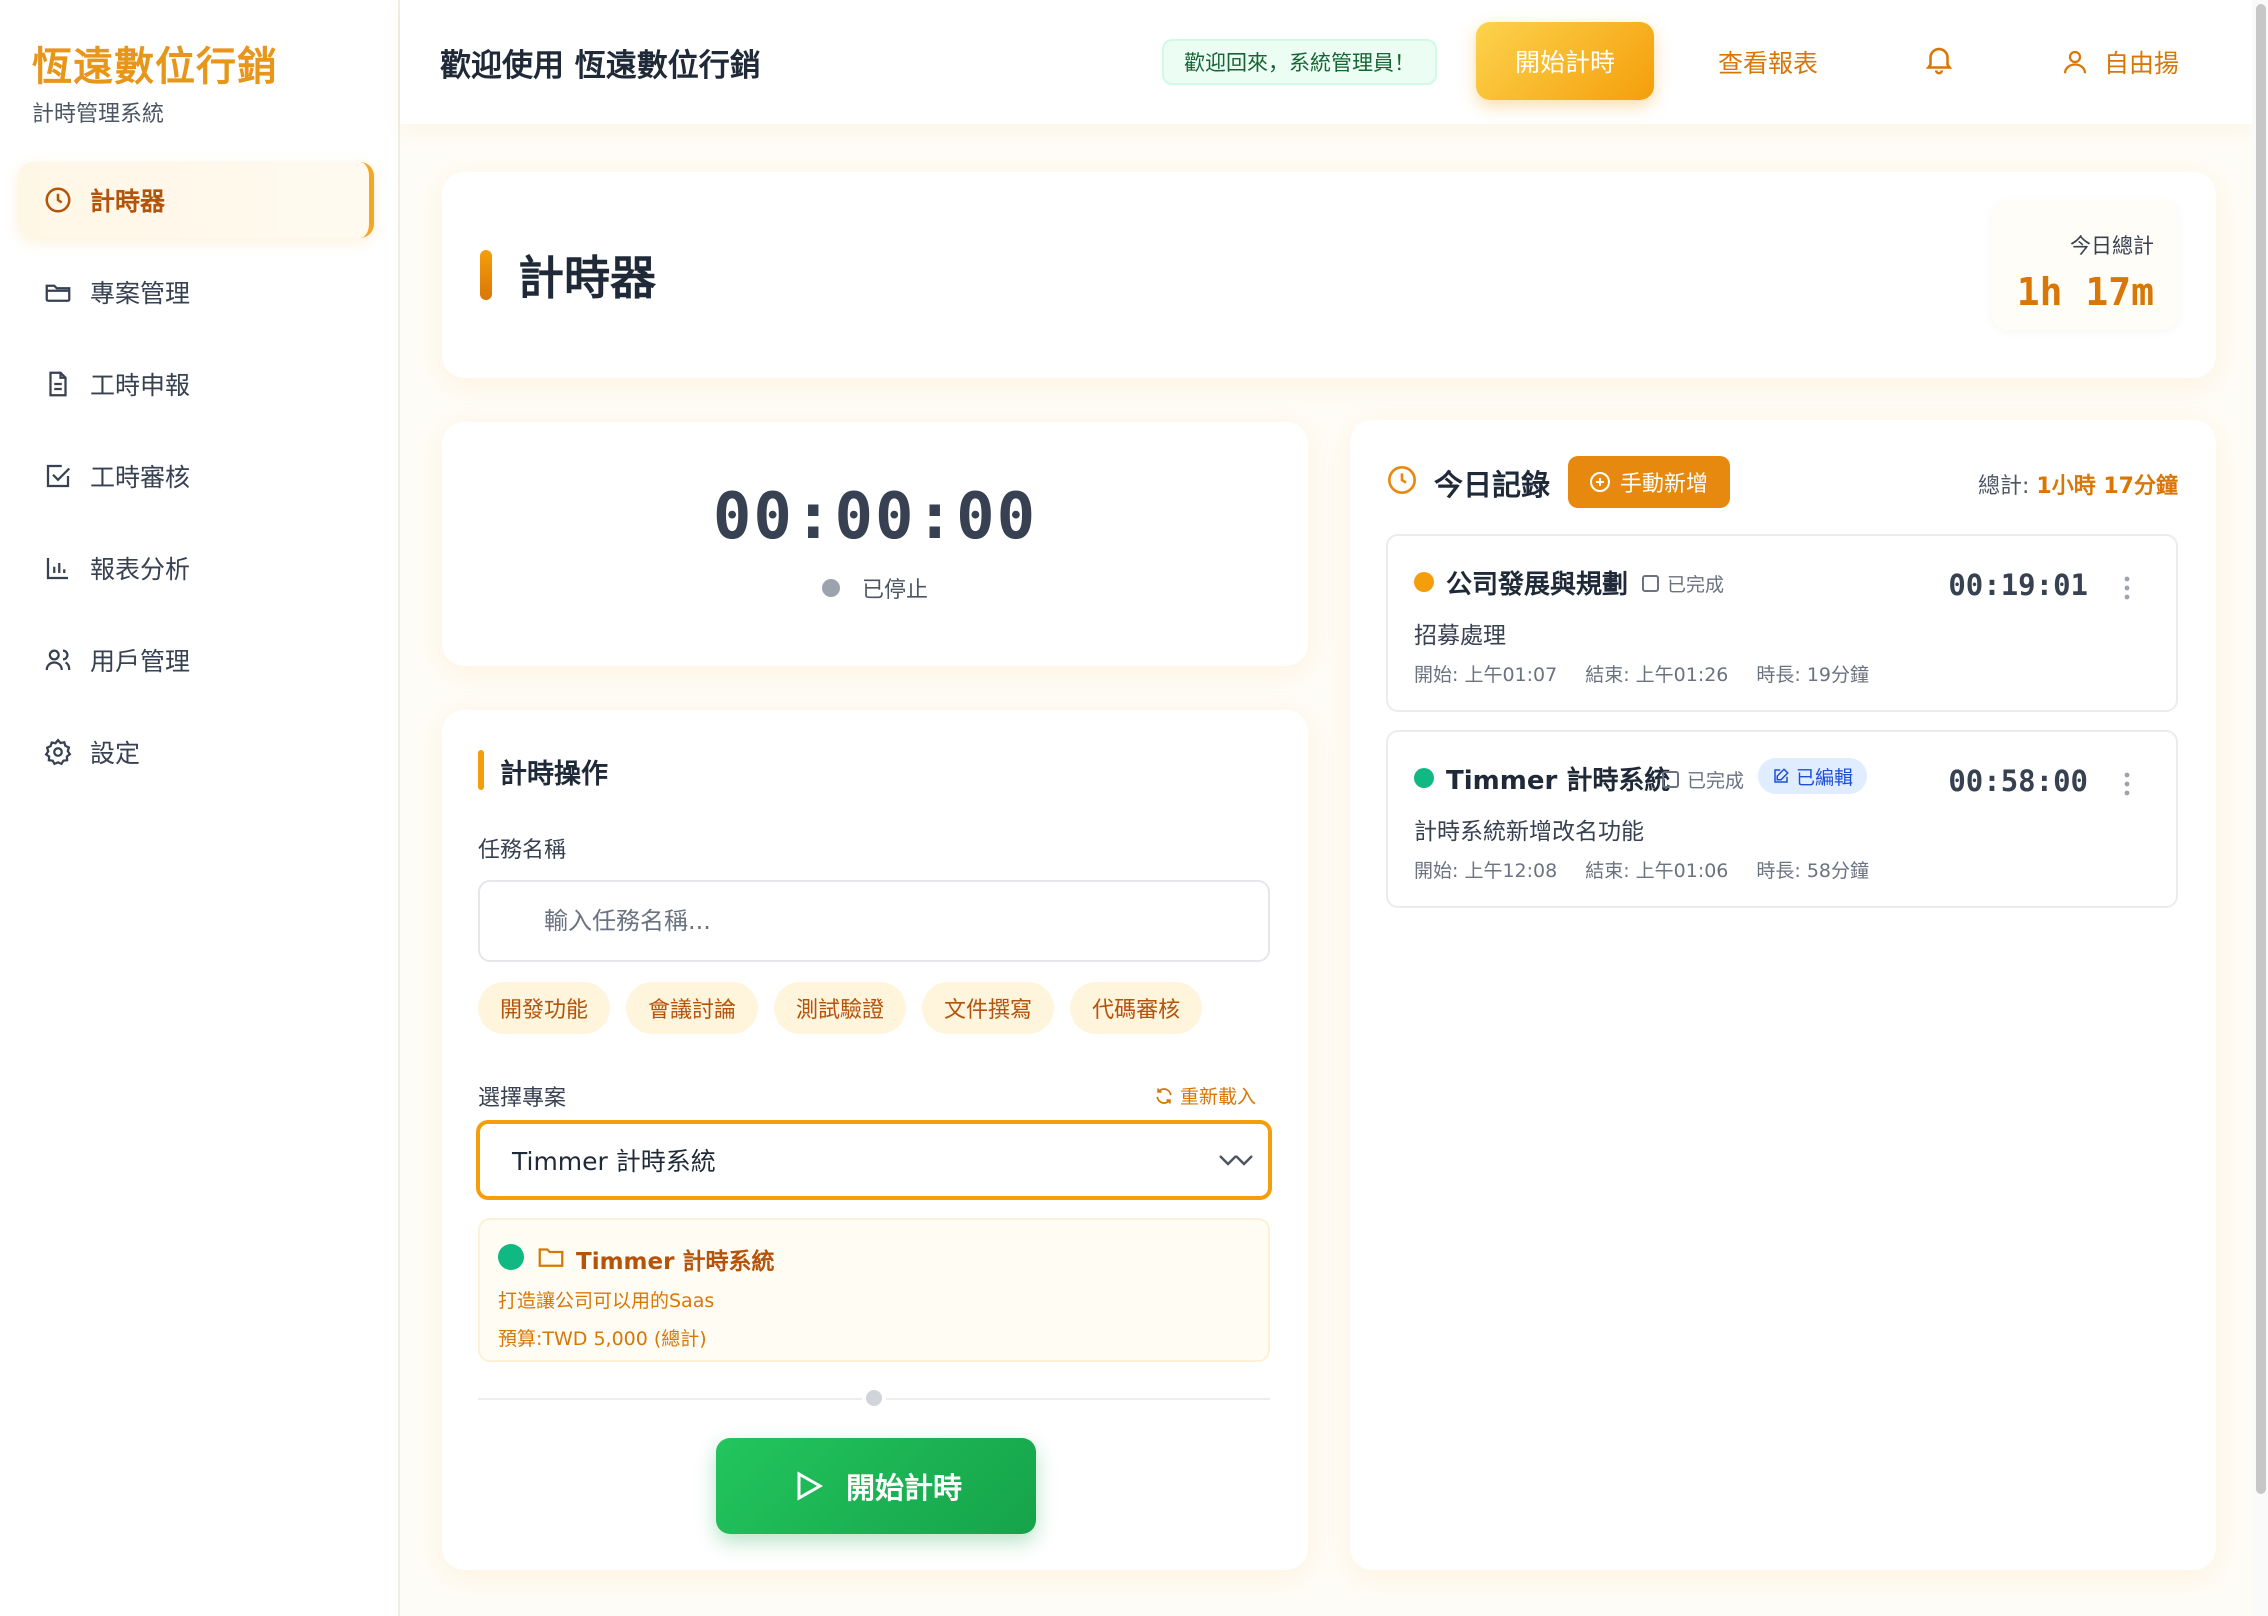  What do you see at coordinates (2107, 486) in the screenshot?
I see `records-total-value: 1小時 17分鐘` at bounding box center [2107, 486].